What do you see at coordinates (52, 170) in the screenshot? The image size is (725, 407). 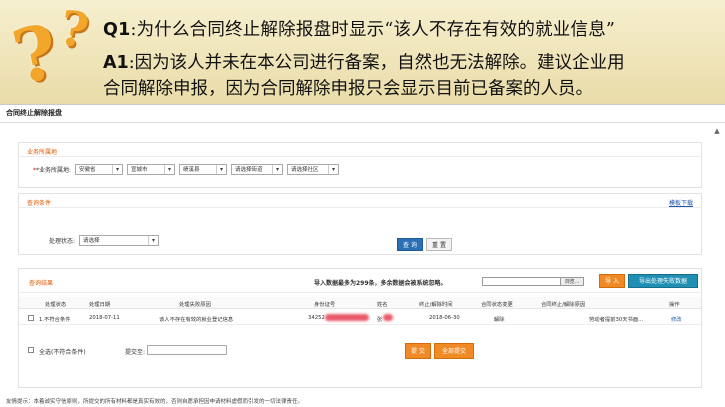 I see `service-area-label: **业务所属地:` at bounding box center [52, 170].